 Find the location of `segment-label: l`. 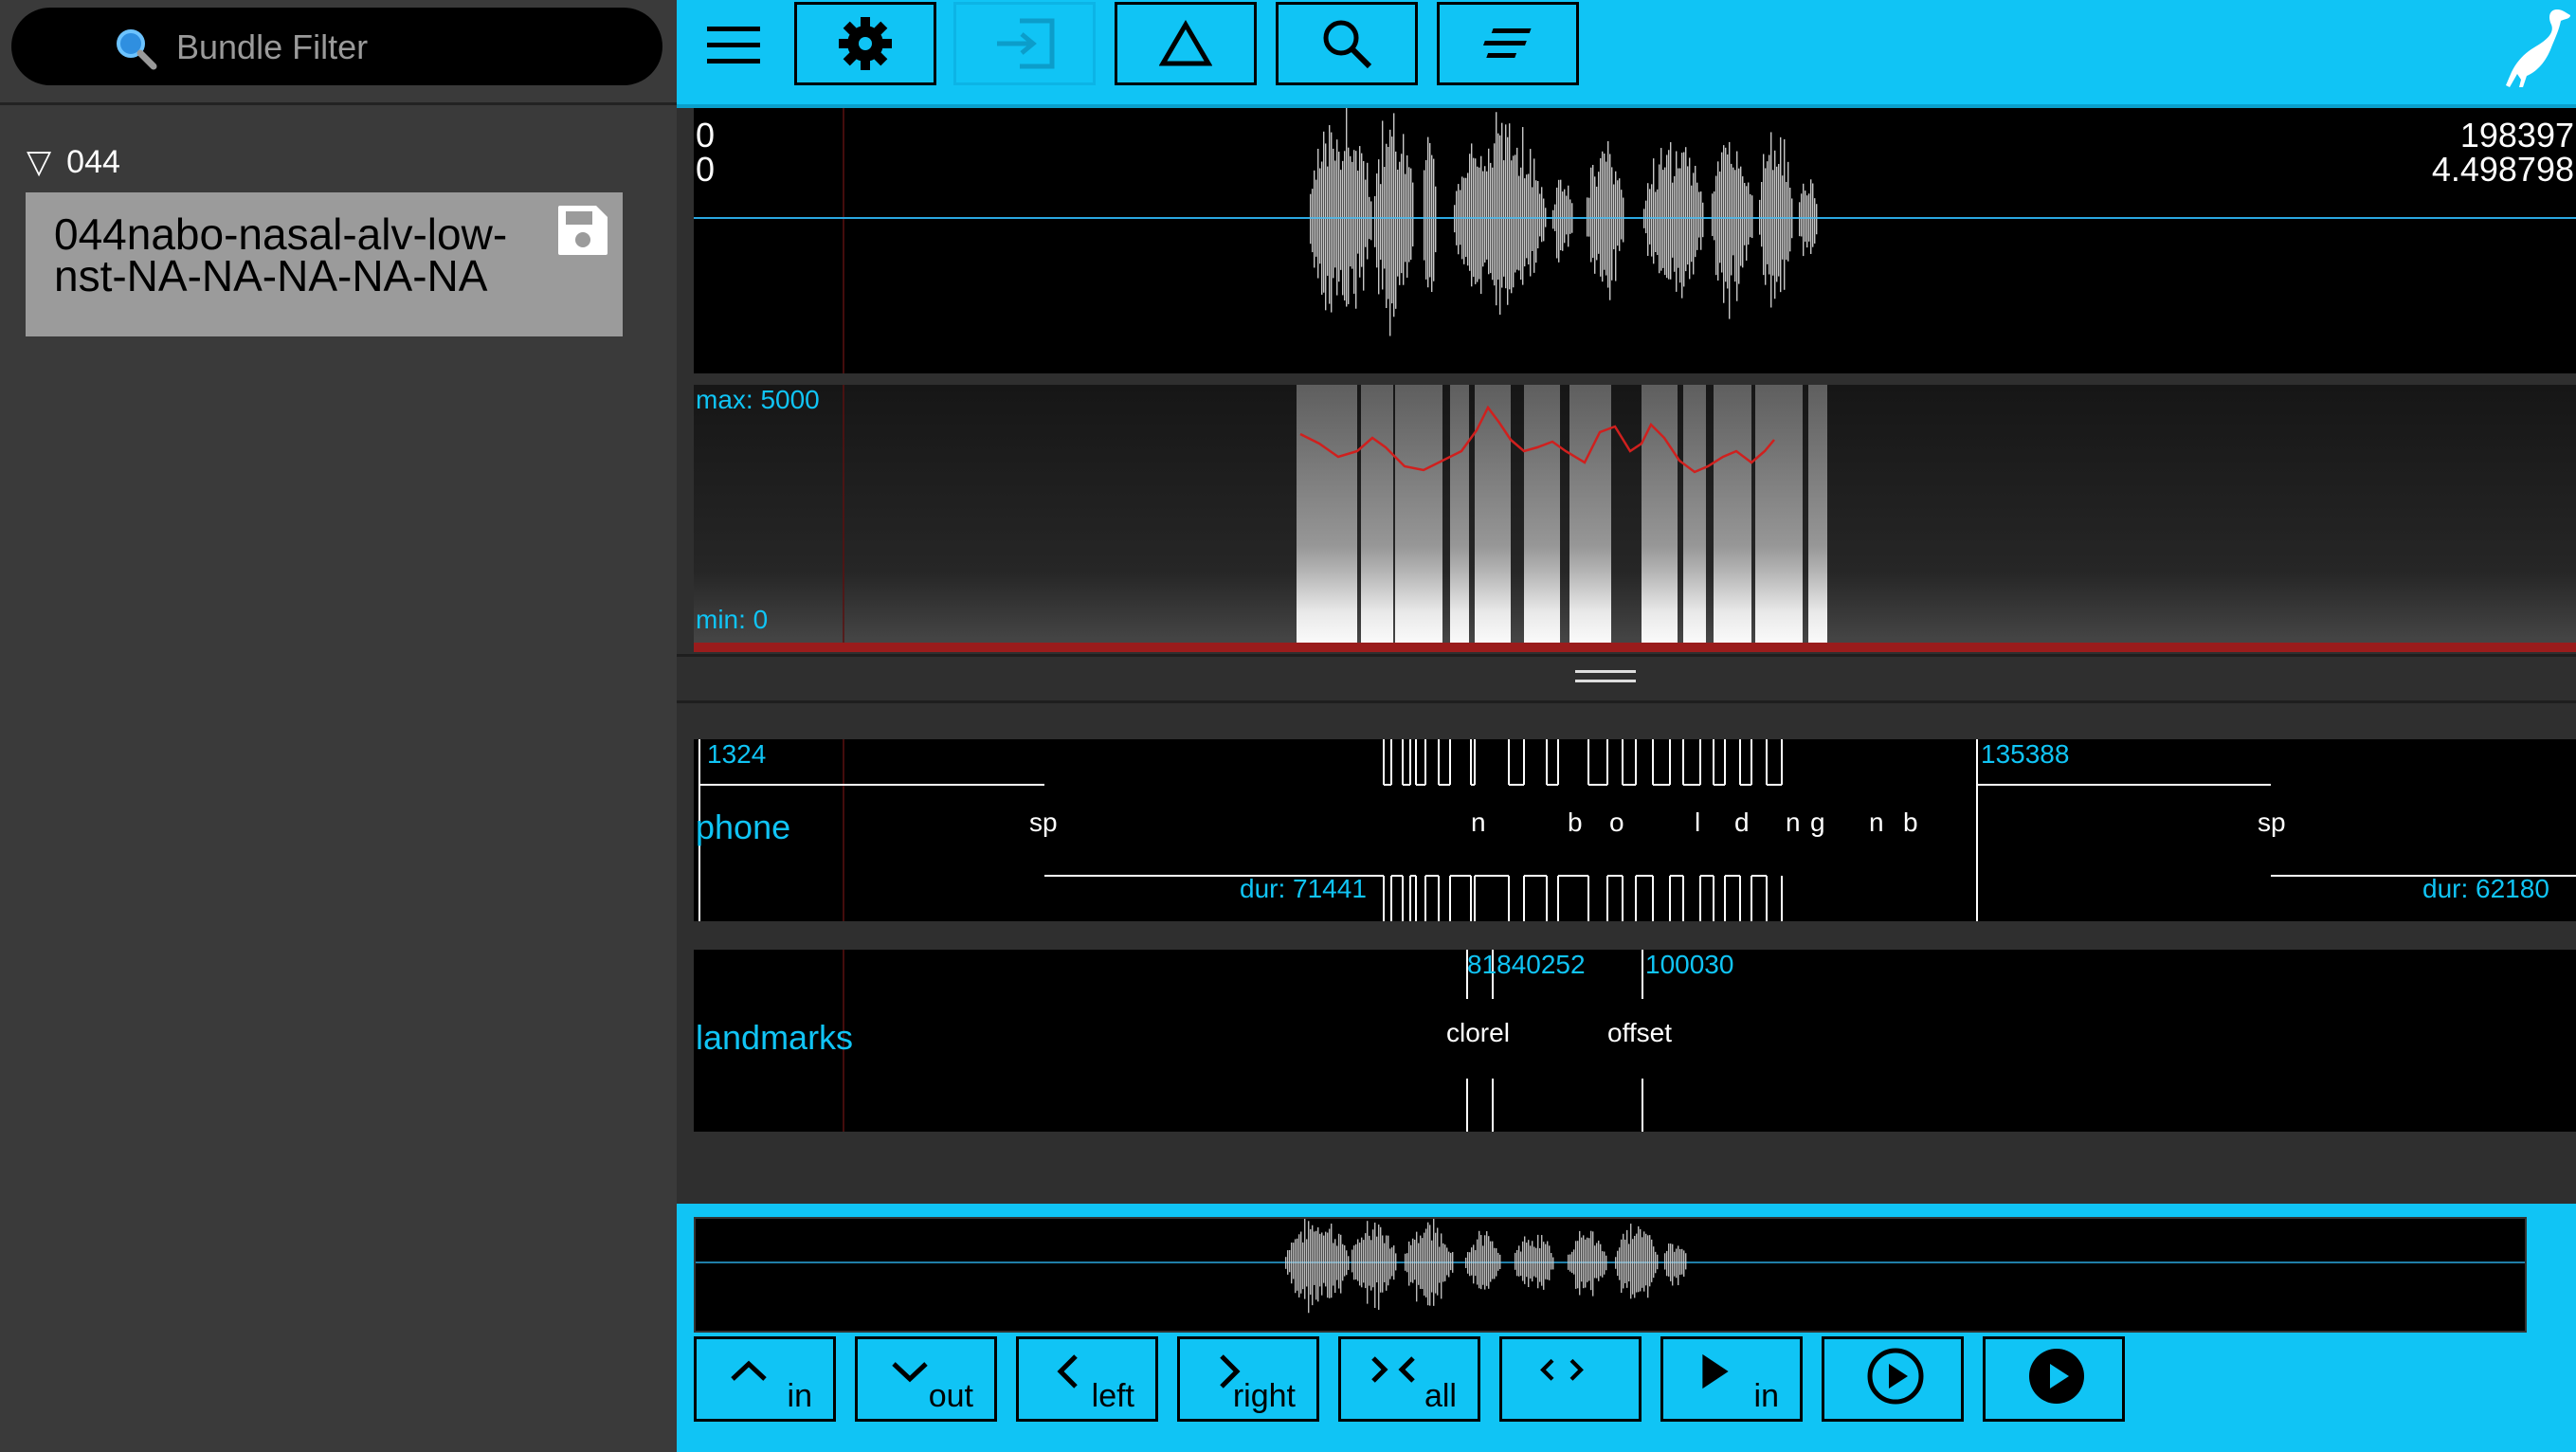

segment-label: l is located at coordinates (1697, 823).